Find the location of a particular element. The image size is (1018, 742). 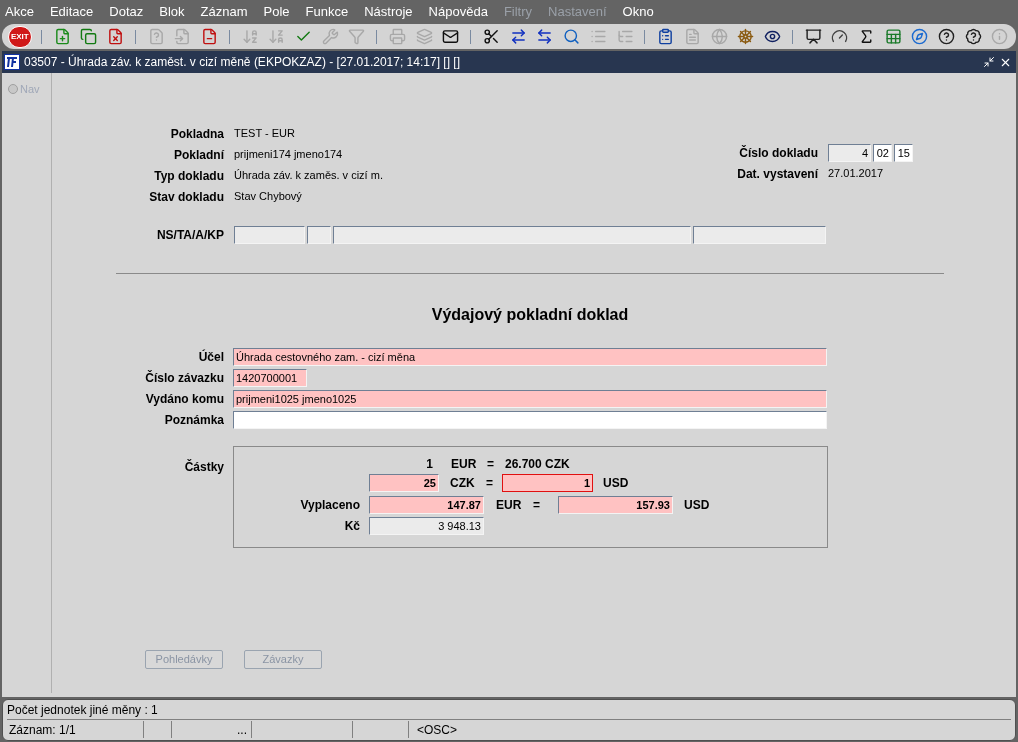

rate-units: 1 is located at coordinates (429, 464).